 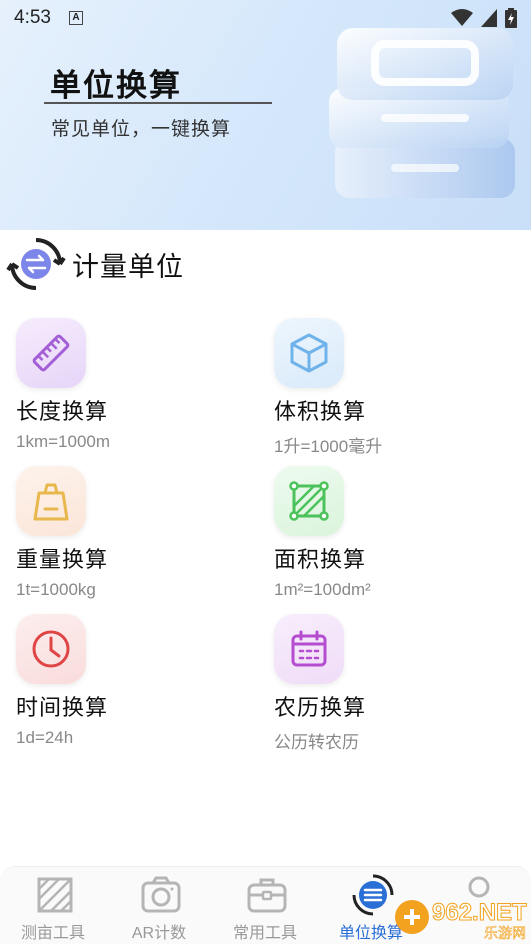 What do you see at coordinates (131, 536) in the screenshot?
I see `weight-converter: 重量换算 1t=1000kg` at bounding box center [131, 536].